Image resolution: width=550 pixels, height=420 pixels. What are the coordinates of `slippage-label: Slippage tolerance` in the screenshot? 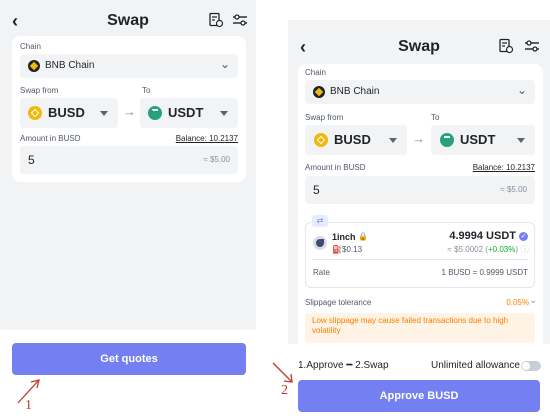 It's located at (338, 302).